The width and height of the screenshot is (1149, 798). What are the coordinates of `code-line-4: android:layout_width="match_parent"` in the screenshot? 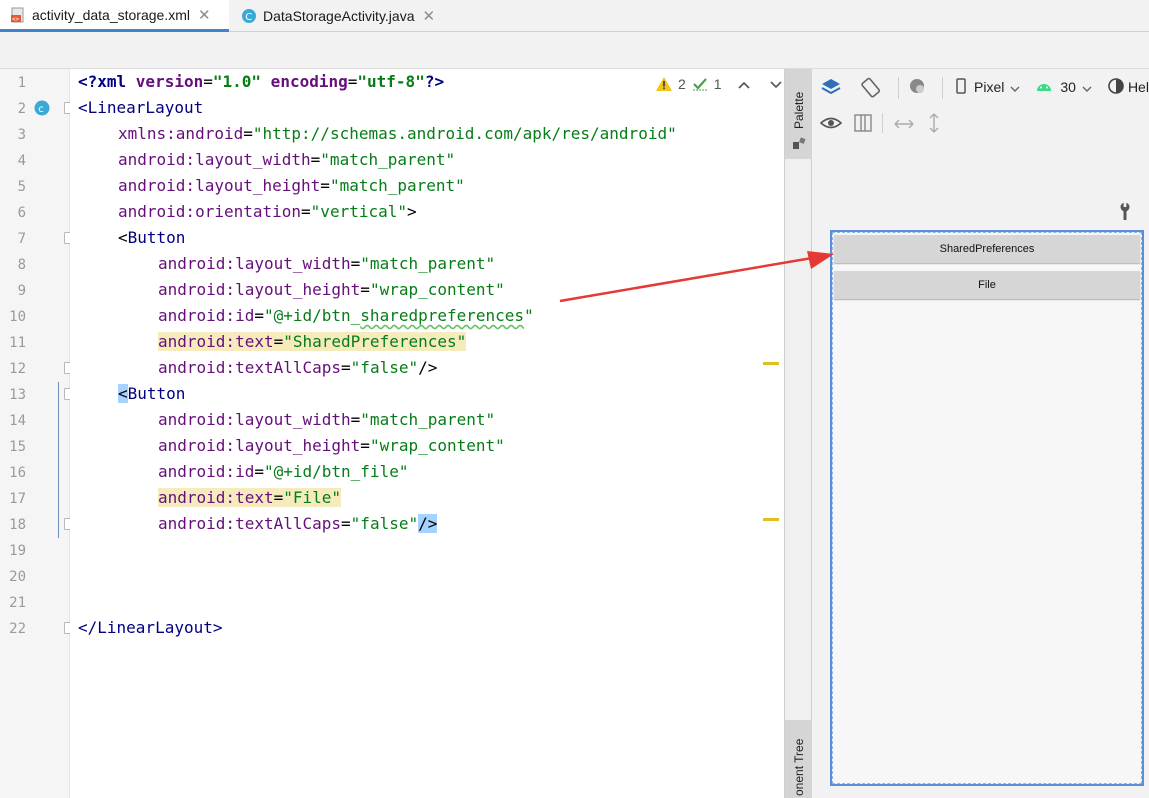 It's located at (287, 159).